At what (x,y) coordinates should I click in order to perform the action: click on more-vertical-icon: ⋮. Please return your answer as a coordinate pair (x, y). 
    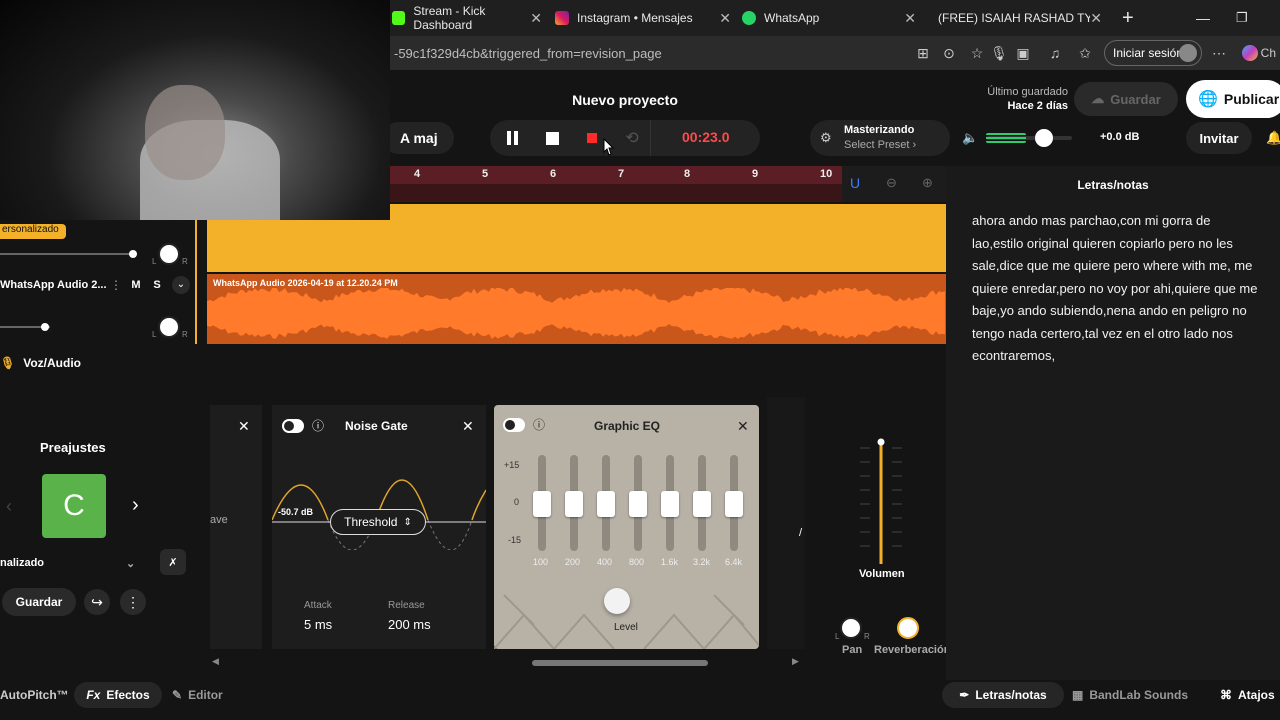
    Looking at the image, I should click on (133, 601).